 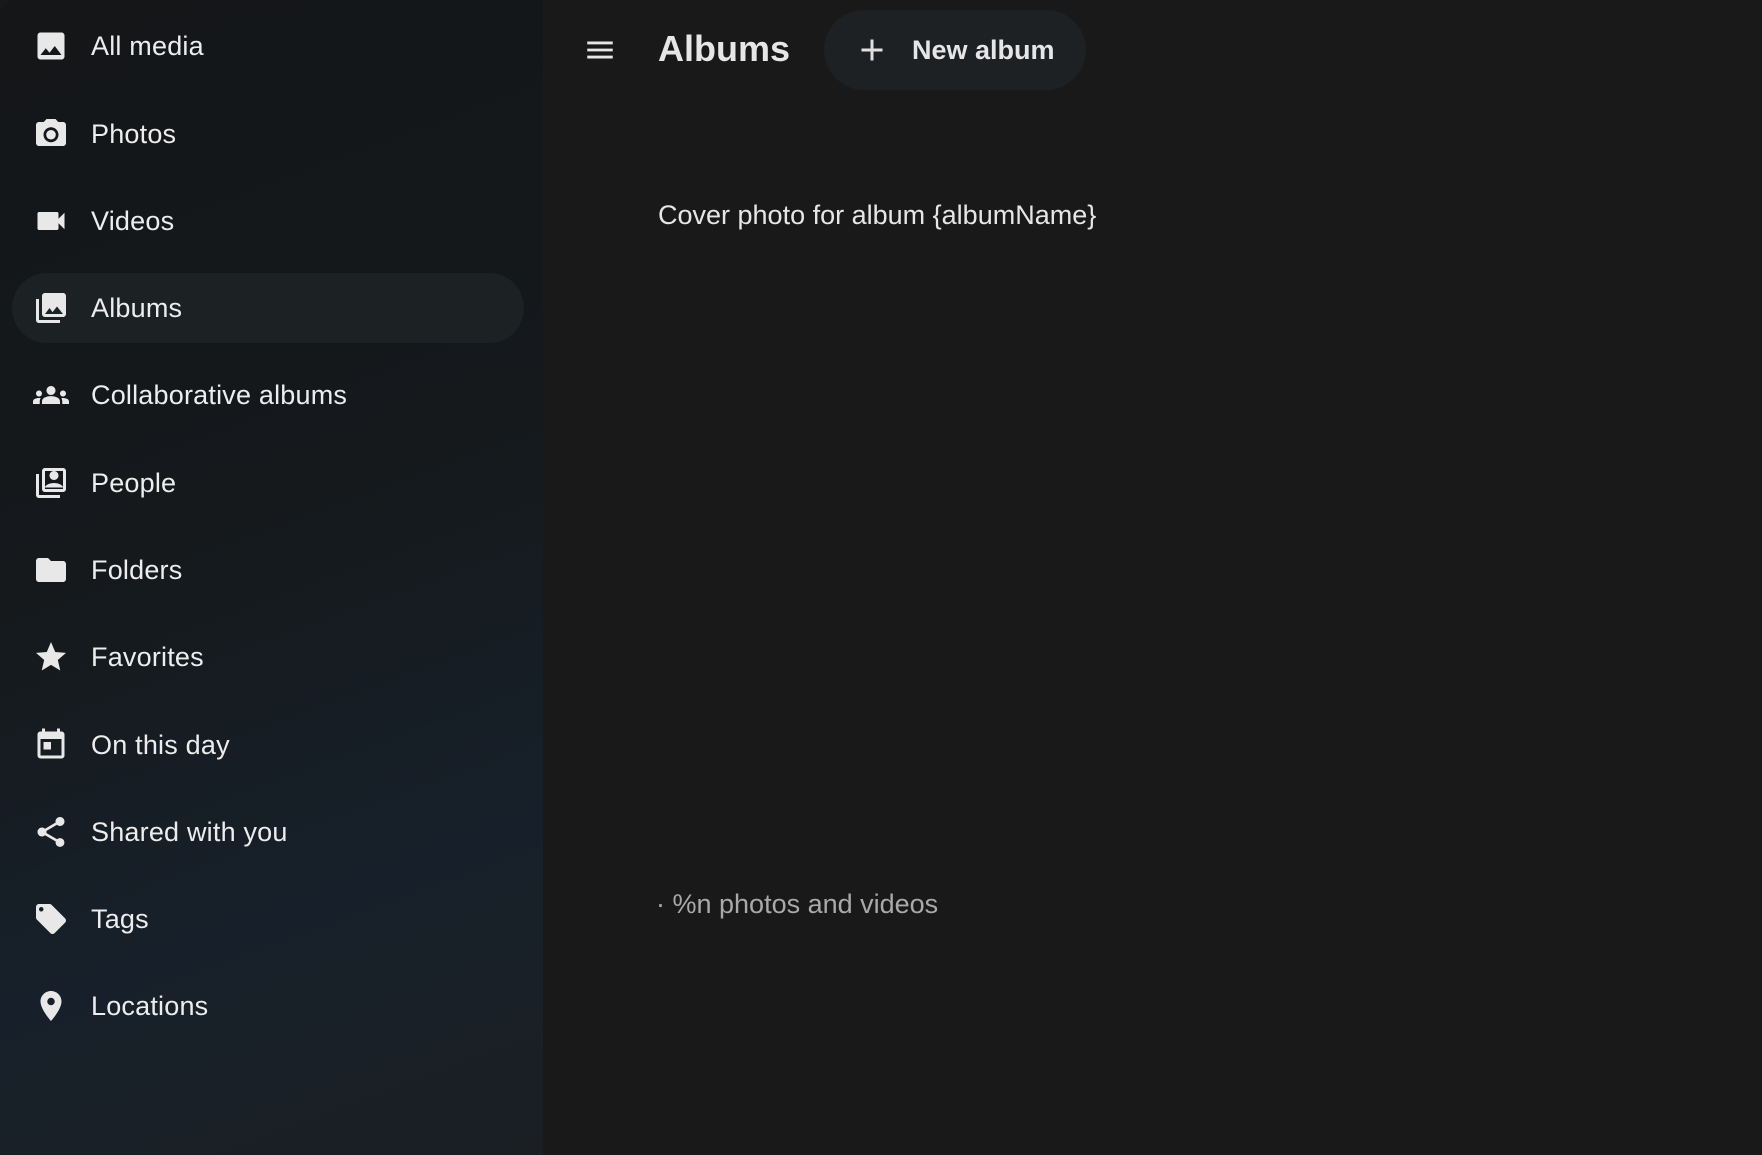 I want to click on sidebar-item-locations: Locations, so click(x=268, y=1006).